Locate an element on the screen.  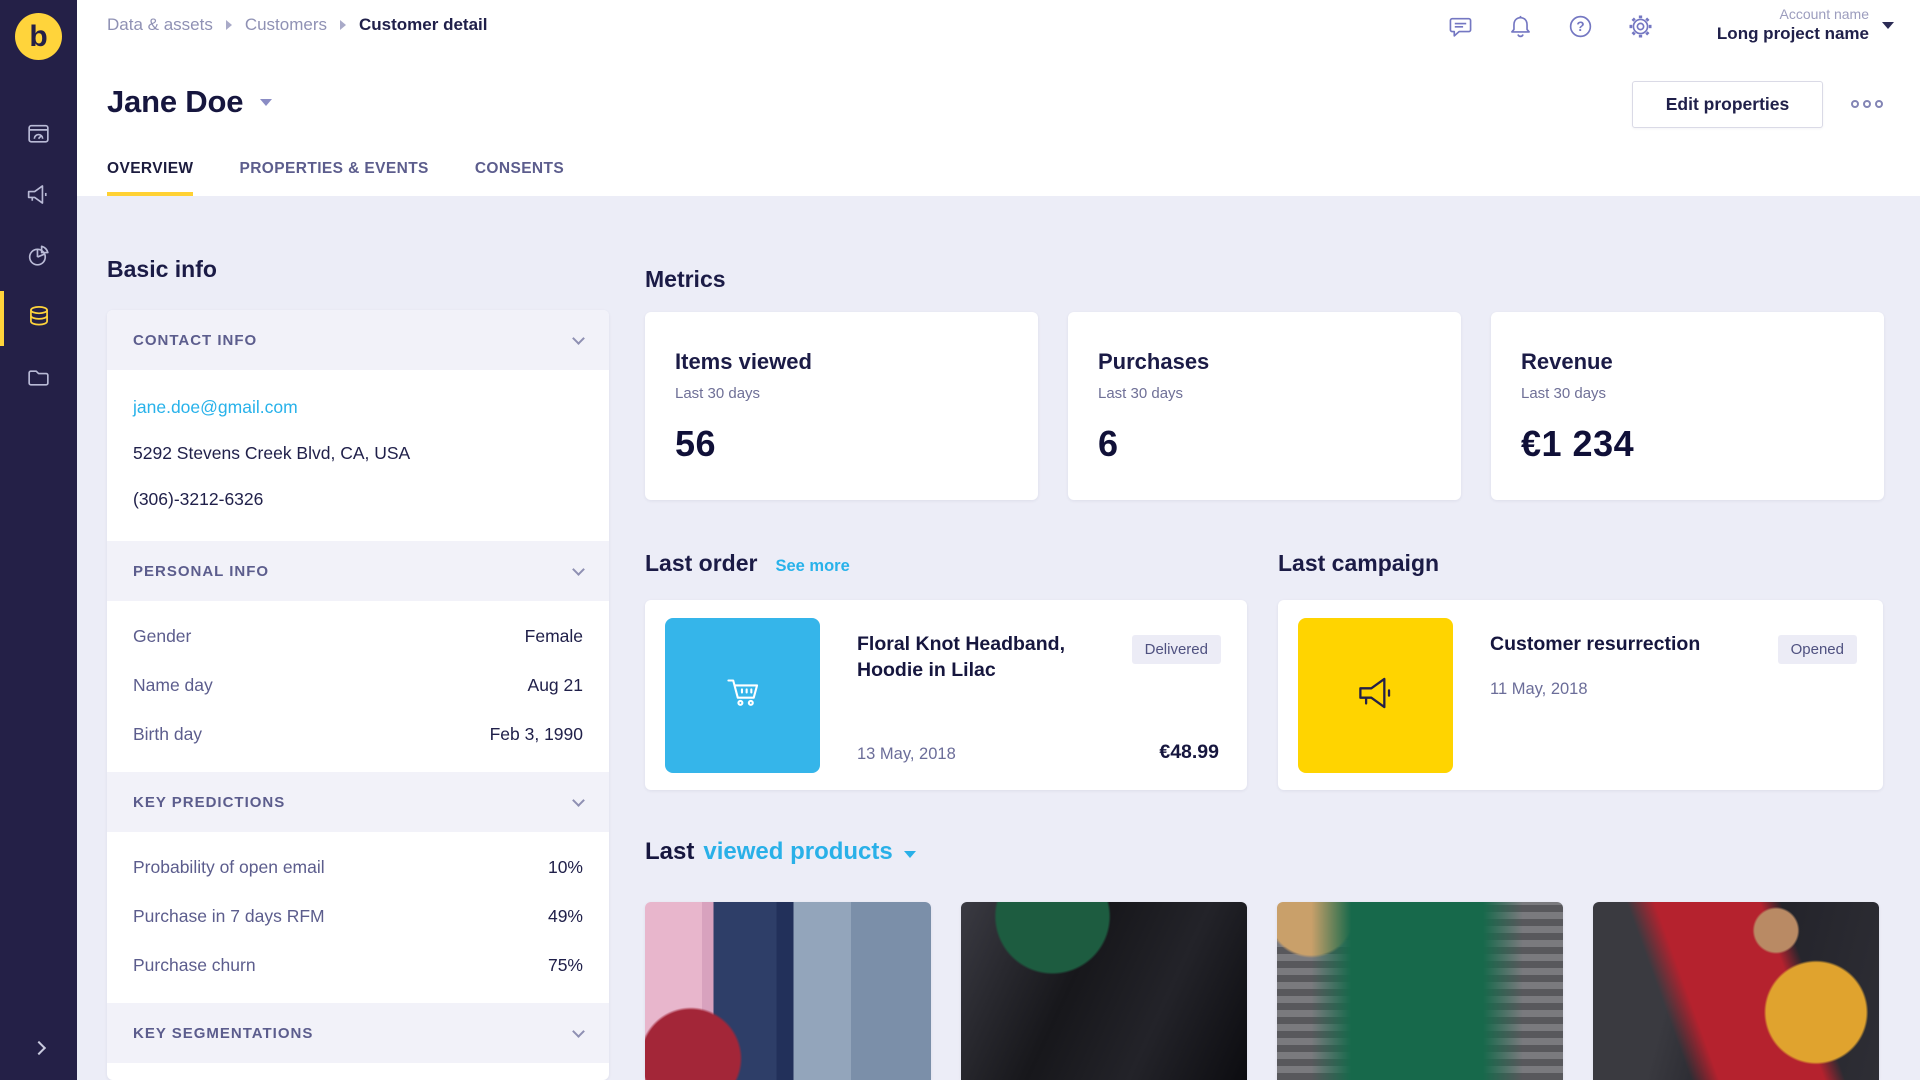
sidebar-item-analyses is located at coordinates (38, 257).